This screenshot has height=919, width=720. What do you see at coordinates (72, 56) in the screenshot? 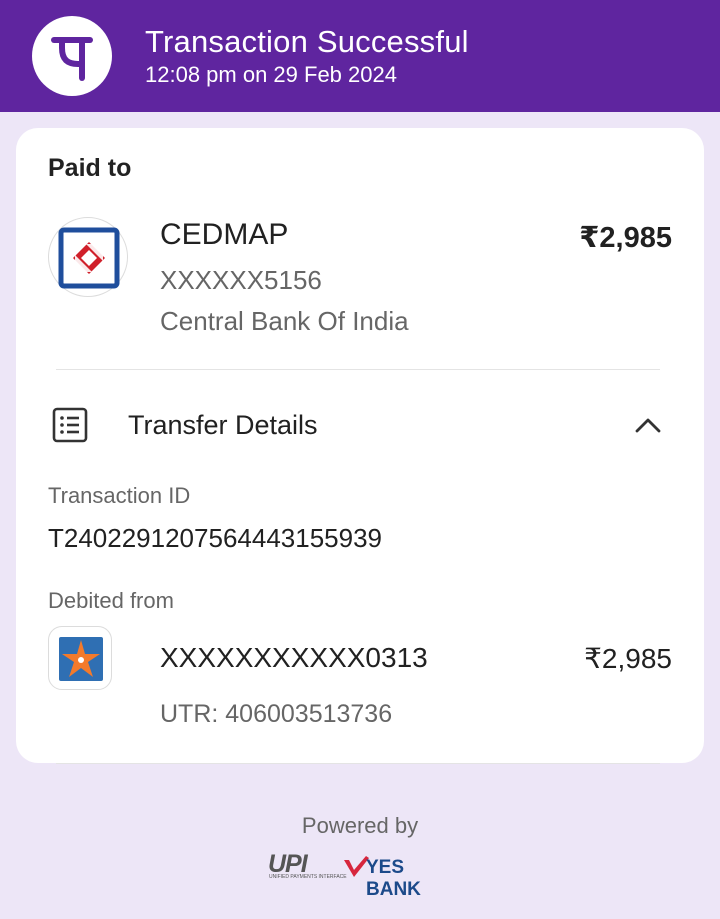
I see `phonepe-logo-icon` at bounding box center [72, 56].